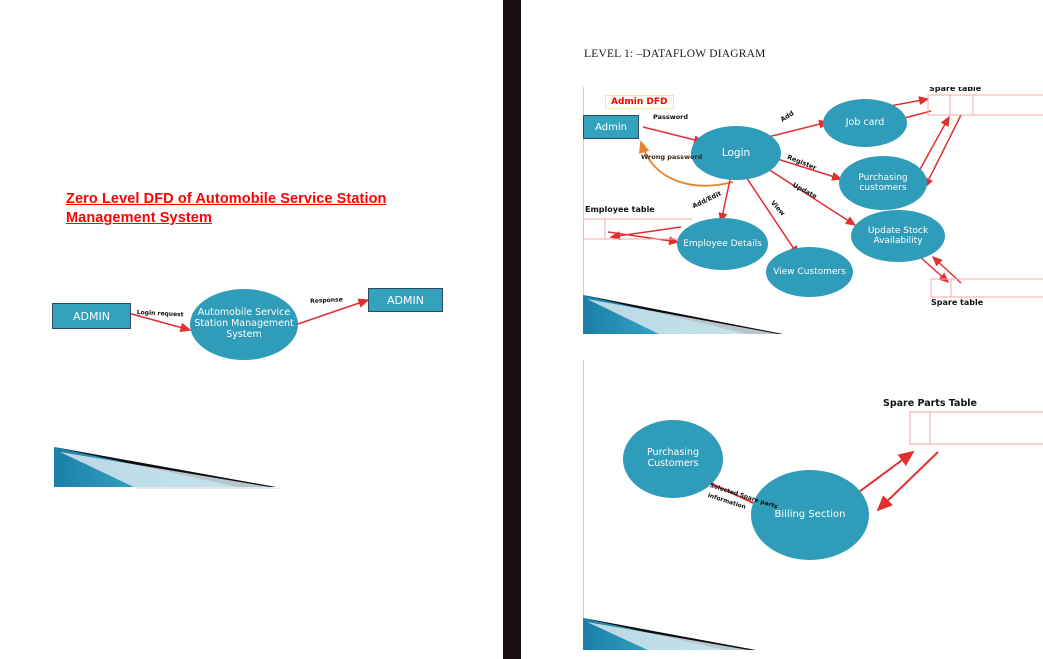  What do you see at coordinates (675, 54) in the screenshot?
I see `level-1-heading: LEVEL 1: –DATAFLOW DIAGRAM` at bounding box center [675, 54].